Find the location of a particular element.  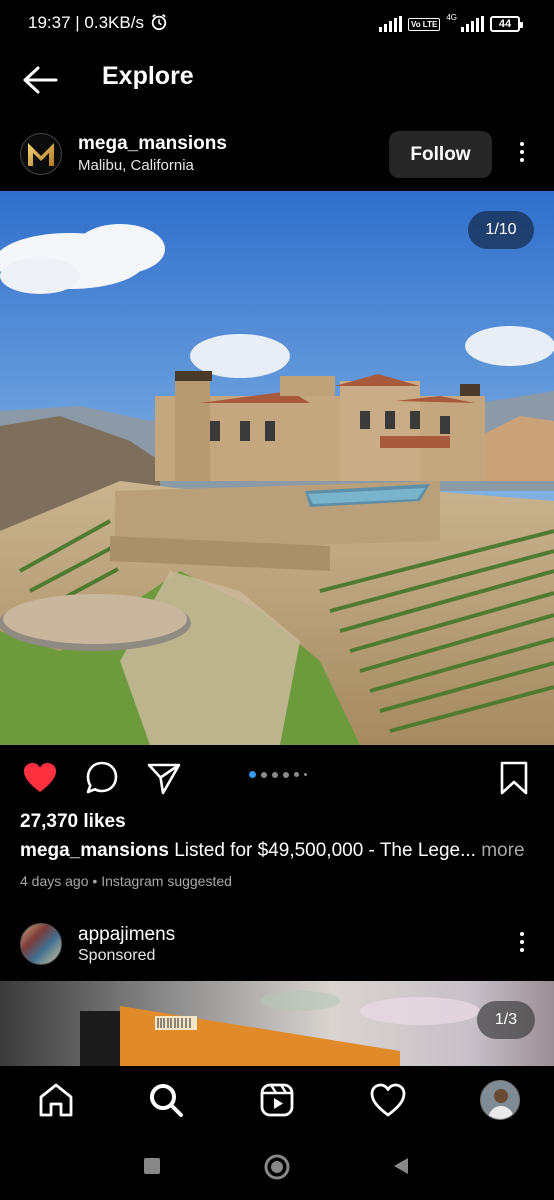

page-title: Explore is located at coordinates (148, 76).